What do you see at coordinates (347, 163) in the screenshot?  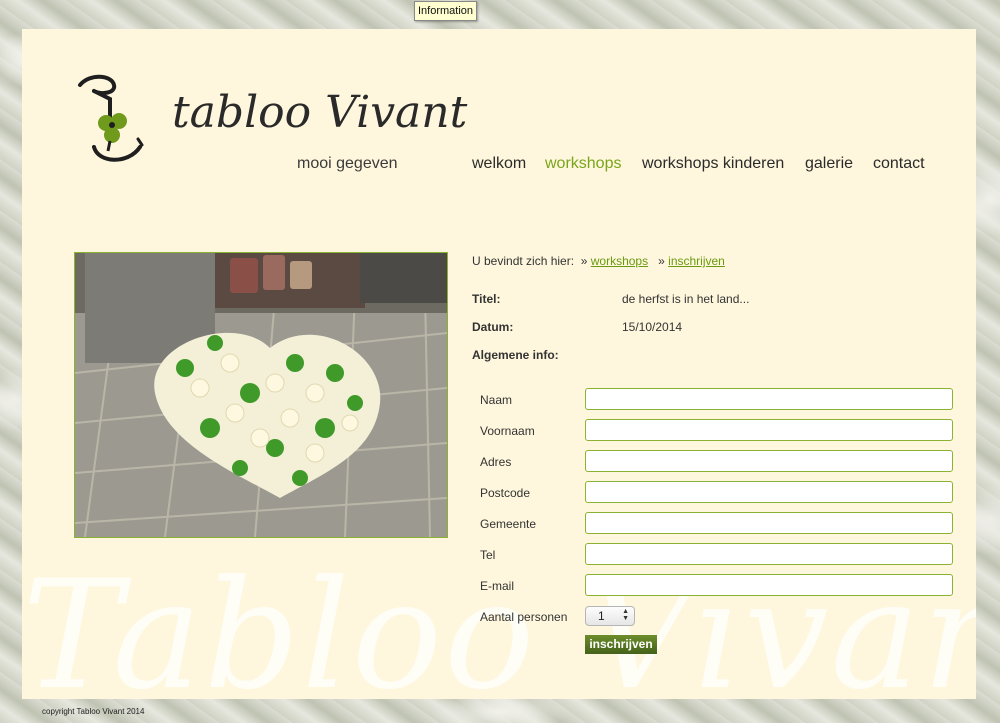 I see `logo-tagline: mooi gegeven` at bounding box center [347, 163].